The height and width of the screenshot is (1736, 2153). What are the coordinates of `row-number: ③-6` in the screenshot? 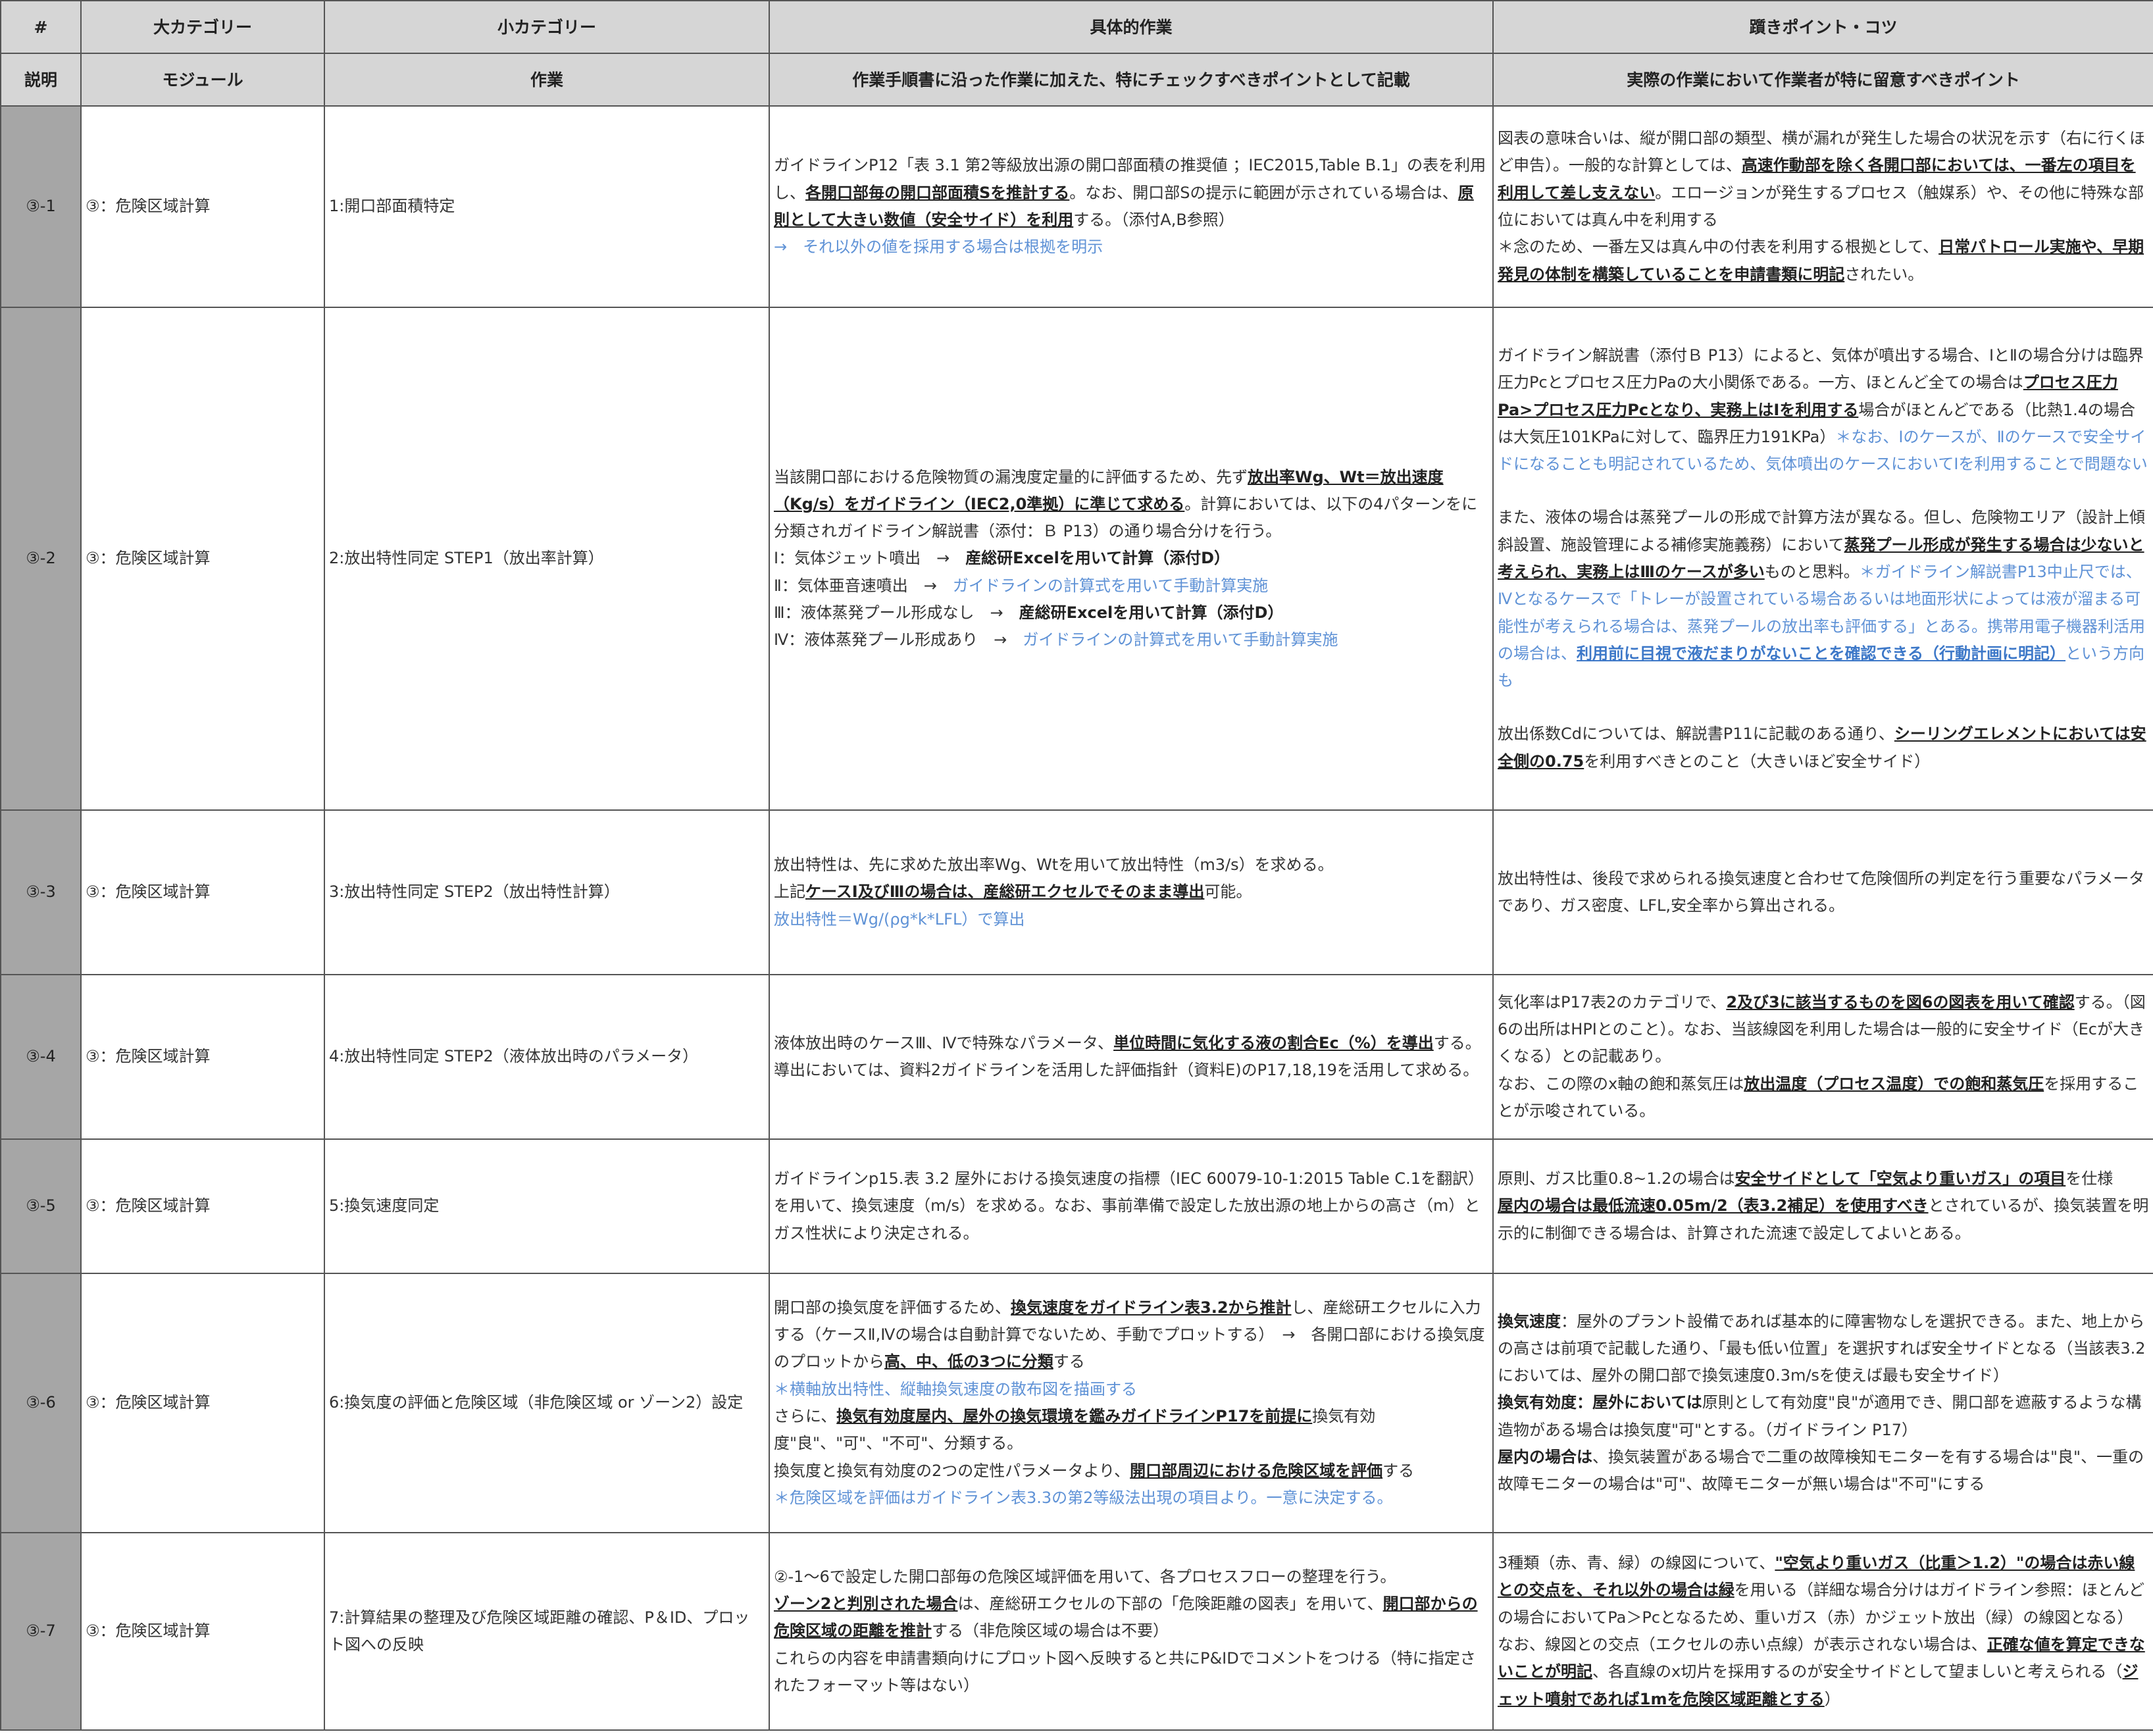 It's located at (41, 1403).